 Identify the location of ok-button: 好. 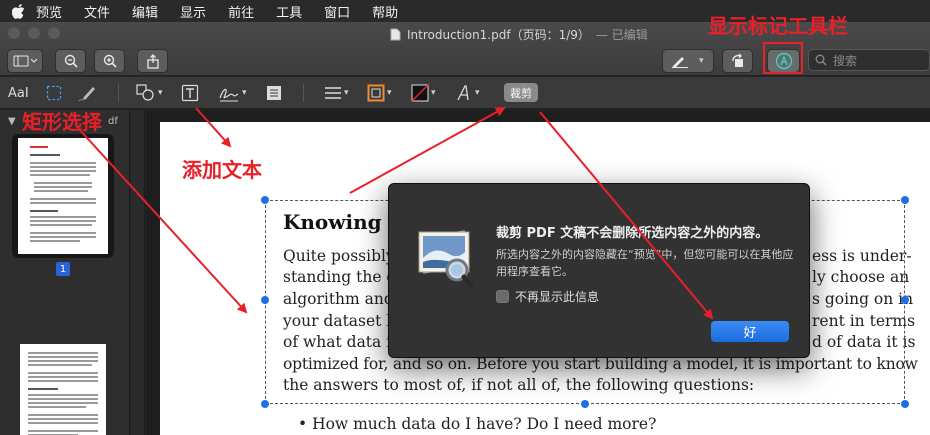
(750, 331).